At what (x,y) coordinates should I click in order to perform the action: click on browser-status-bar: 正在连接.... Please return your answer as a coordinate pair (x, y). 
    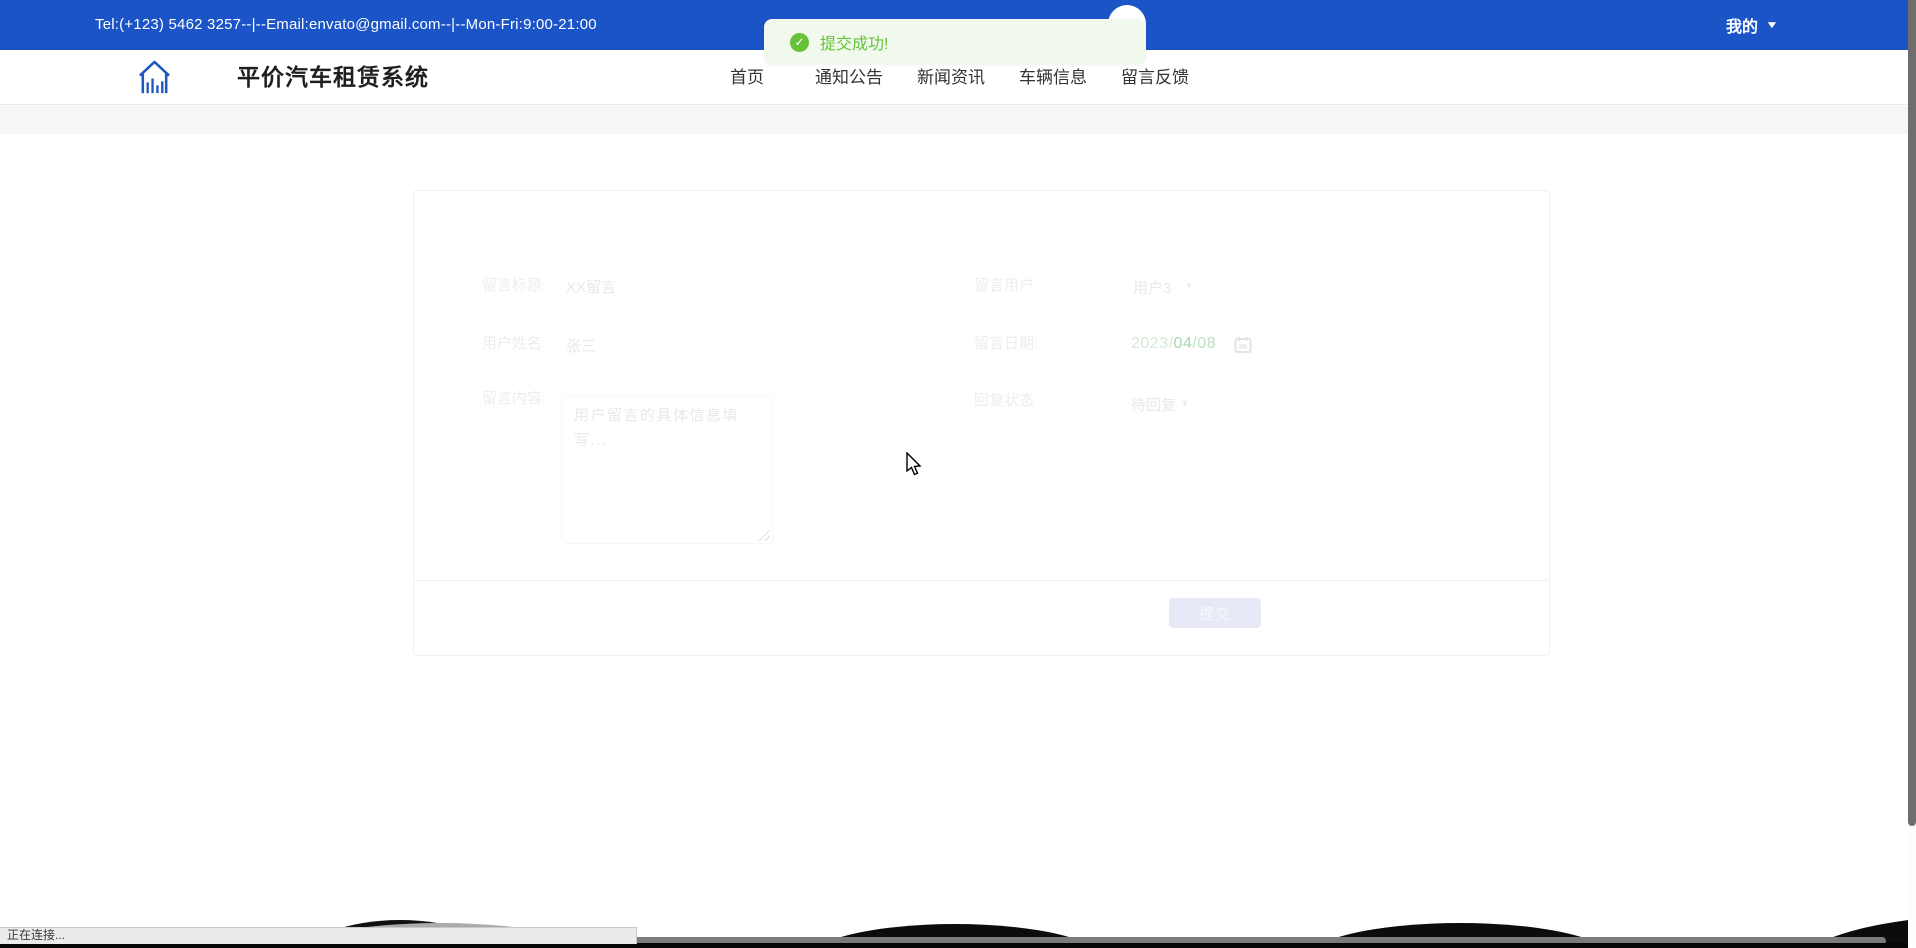
    Looking at the image, I should click on (318, 935).